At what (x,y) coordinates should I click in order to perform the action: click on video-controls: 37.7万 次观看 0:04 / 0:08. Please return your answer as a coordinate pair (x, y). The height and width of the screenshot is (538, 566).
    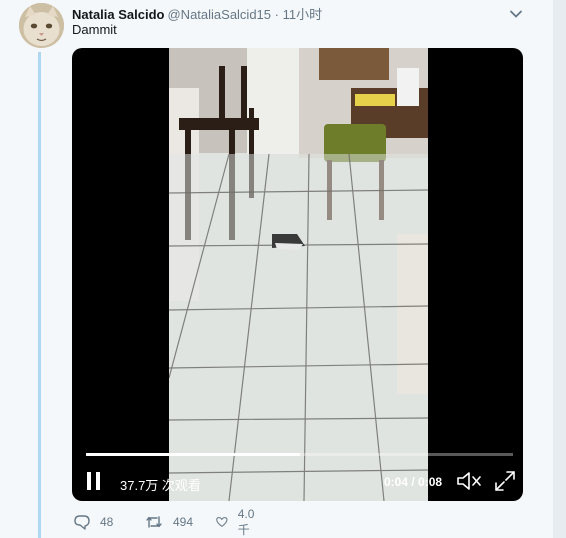
    Looking at the image, I should click on (297, 474).